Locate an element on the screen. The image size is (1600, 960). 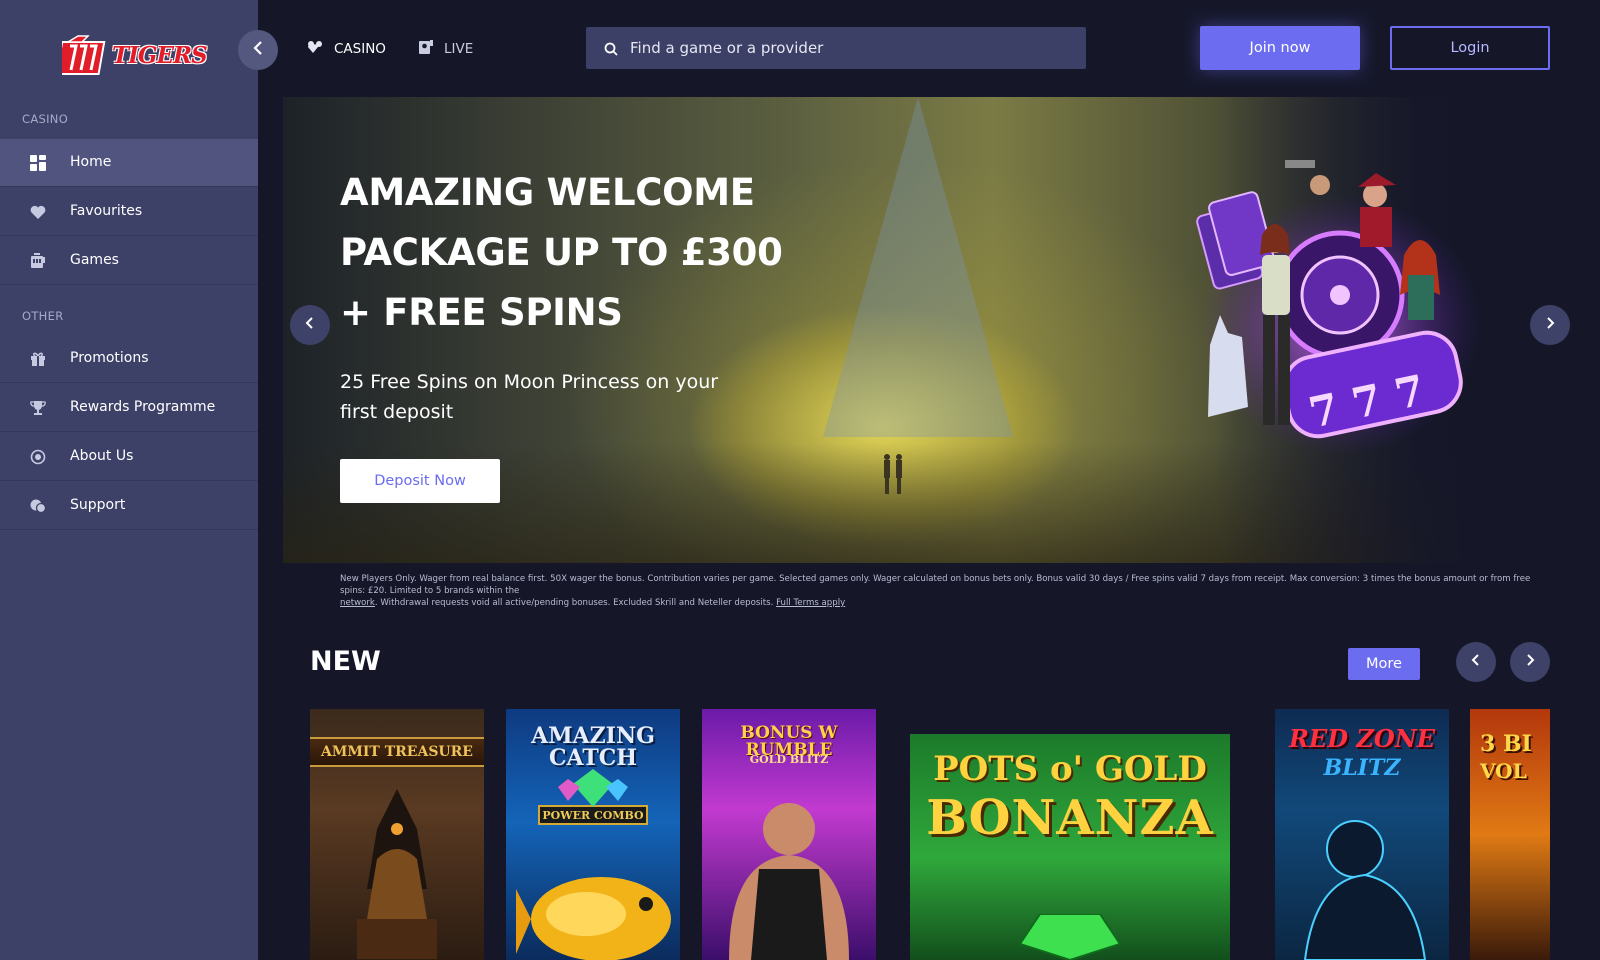
join-now-button: Join now is located at coordinates (1280, 48).